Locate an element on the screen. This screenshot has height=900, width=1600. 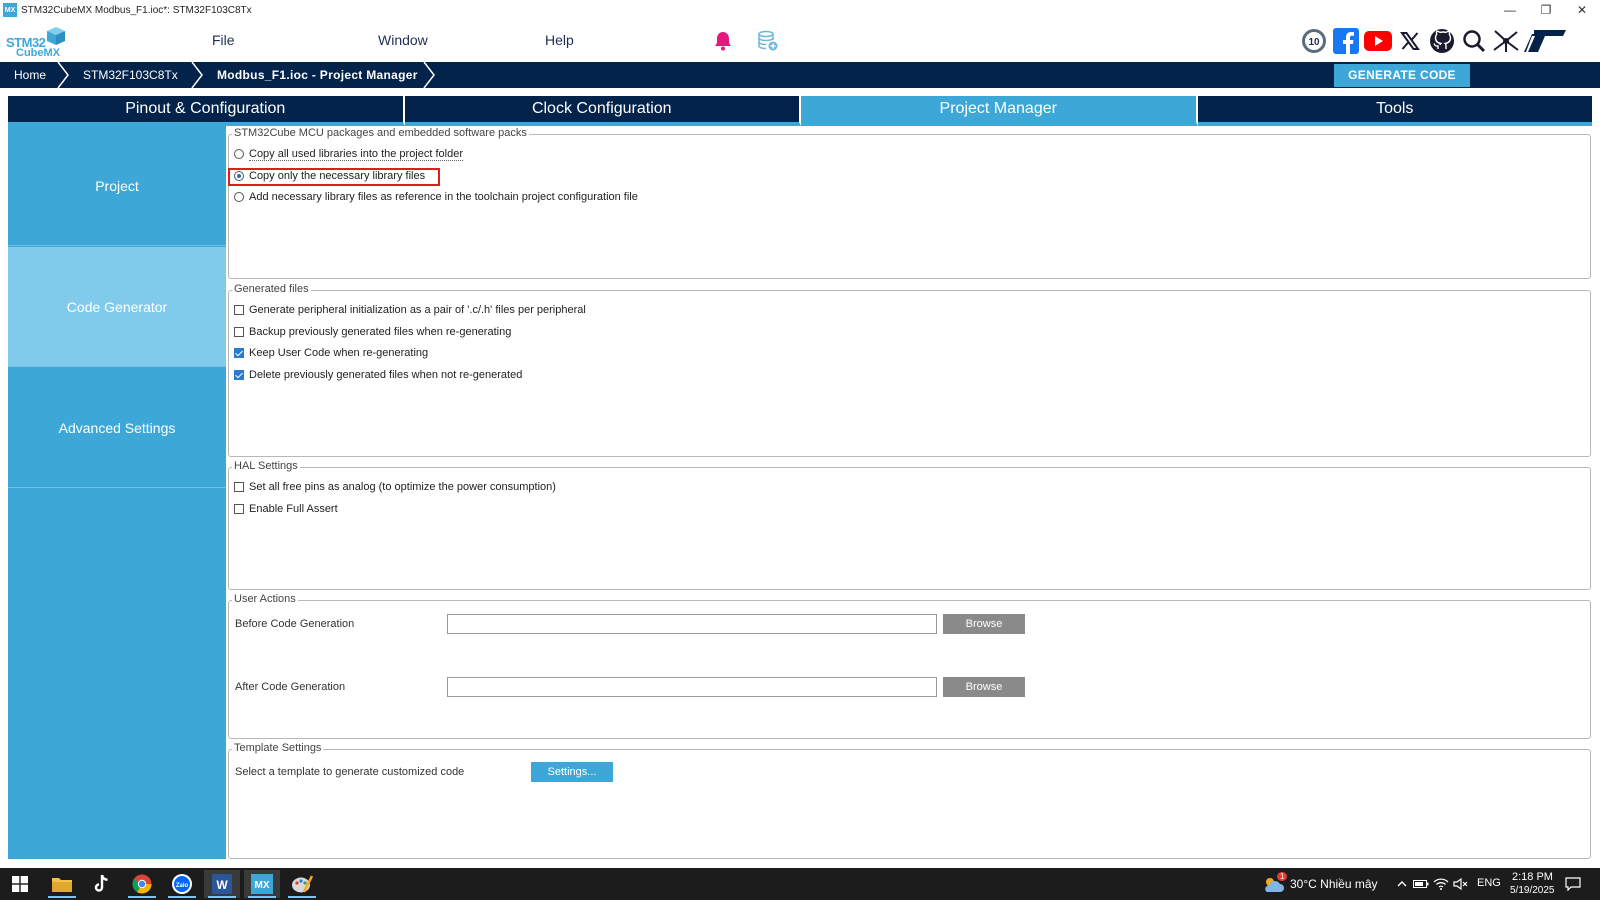
notification-center-icon is located at coordinates (1573, 884).